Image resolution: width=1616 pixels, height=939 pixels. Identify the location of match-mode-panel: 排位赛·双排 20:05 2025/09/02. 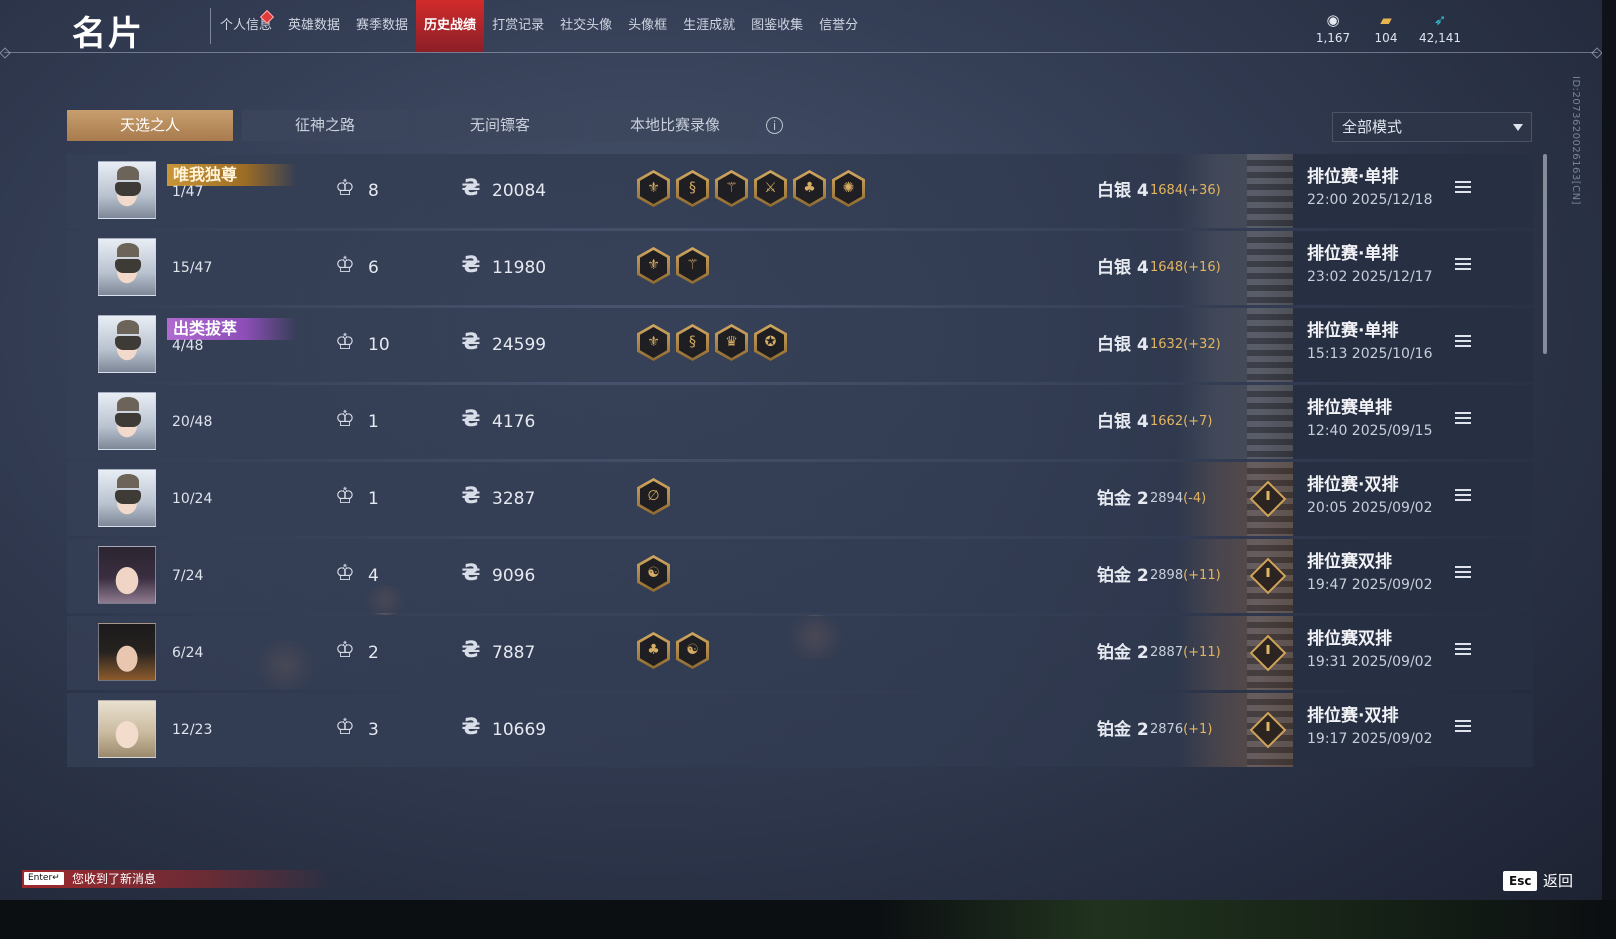
(1413, 499).